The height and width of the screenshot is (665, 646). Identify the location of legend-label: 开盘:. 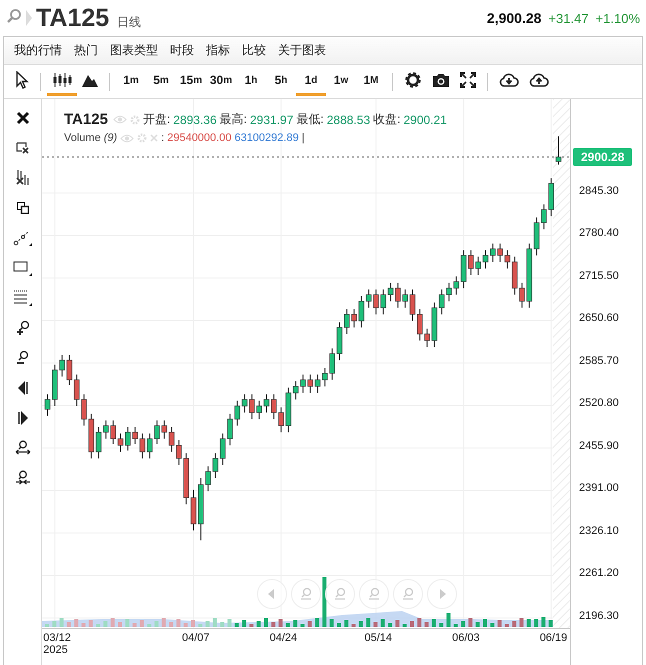
(156, 119).